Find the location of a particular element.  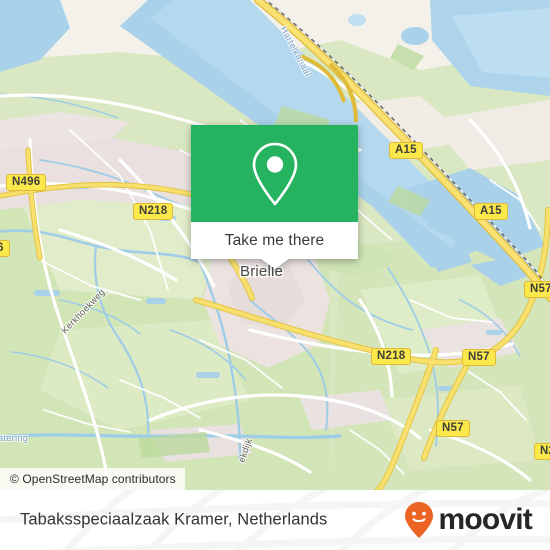

moovit-logo: moovit is located at coordinates (468, 520).